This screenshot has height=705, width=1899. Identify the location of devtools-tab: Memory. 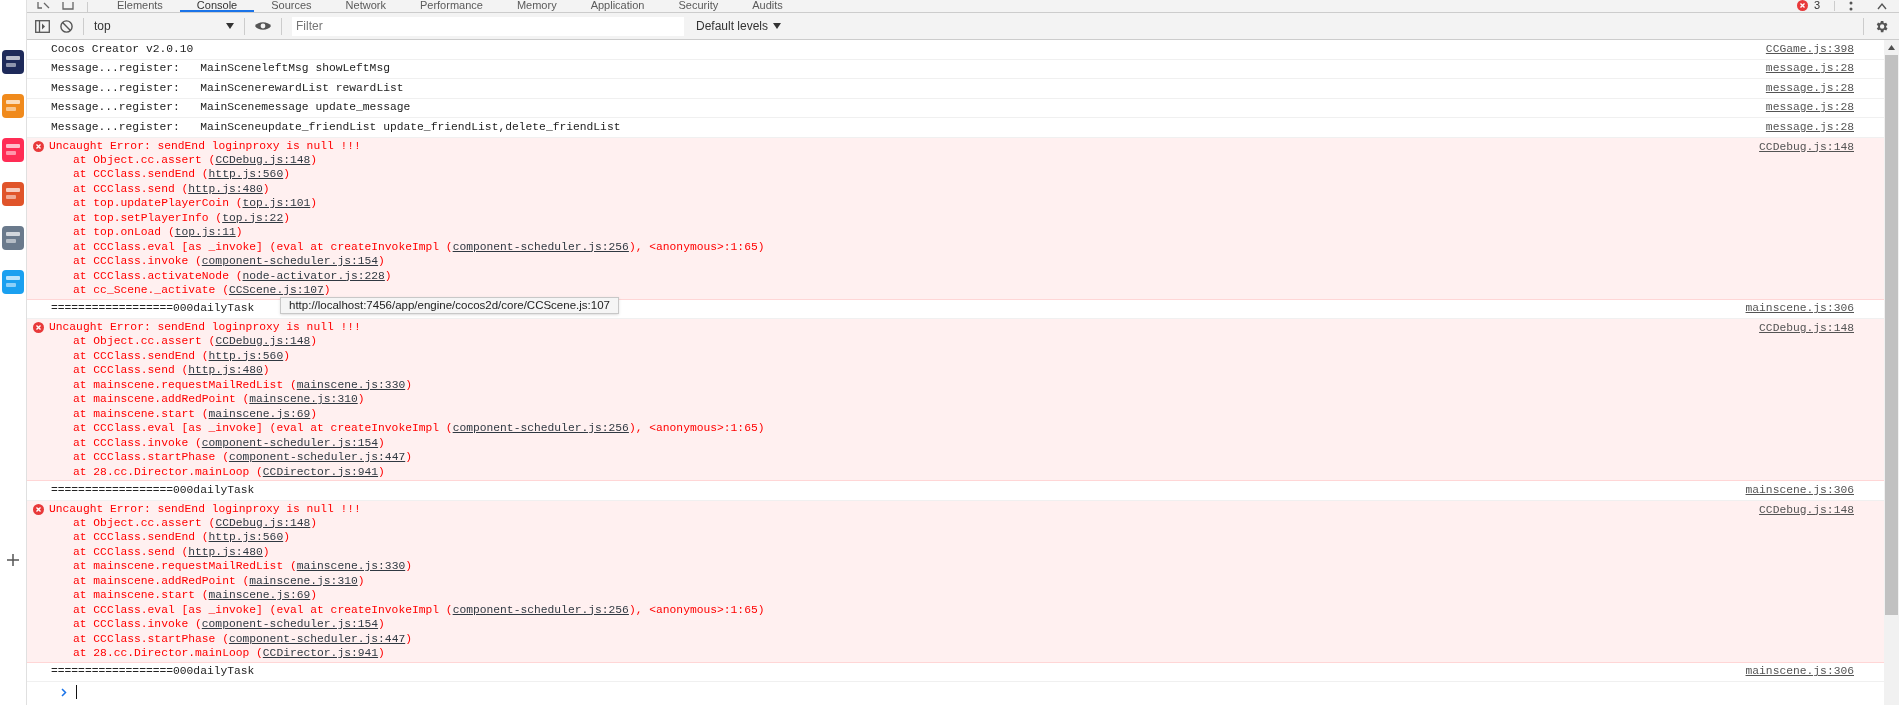
(536, 6).